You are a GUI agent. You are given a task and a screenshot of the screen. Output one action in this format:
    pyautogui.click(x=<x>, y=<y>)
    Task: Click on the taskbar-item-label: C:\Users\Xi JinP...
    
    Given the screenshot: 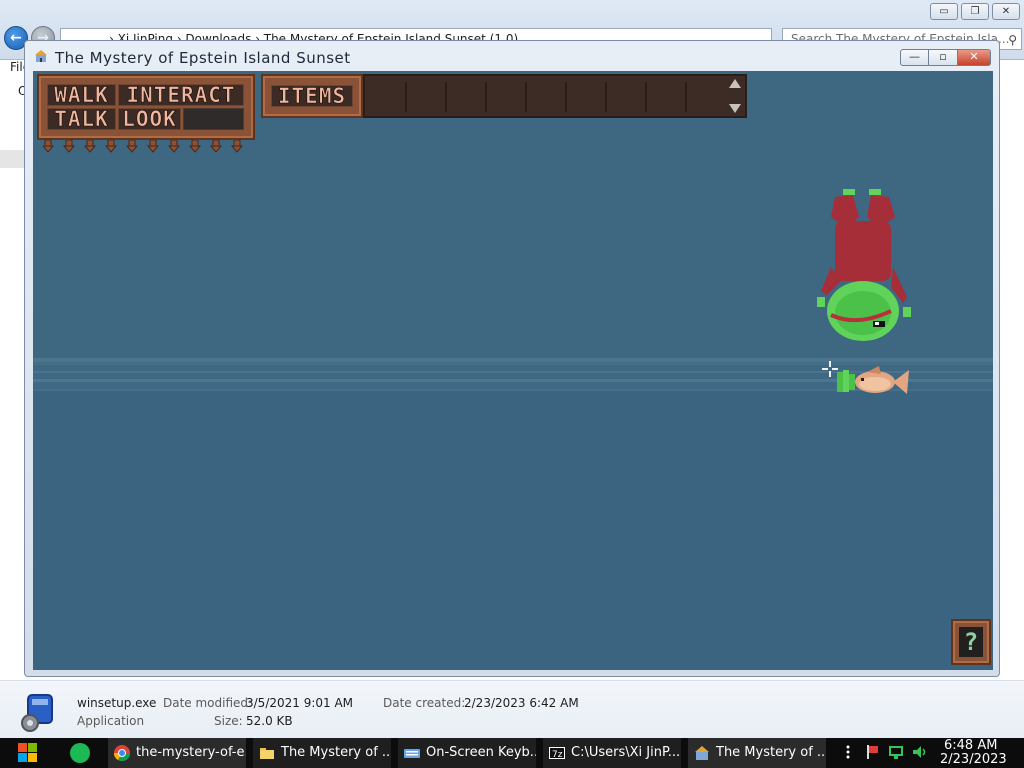 What is the action you would take?
    pyautogui.click(x=626, y=752)
    